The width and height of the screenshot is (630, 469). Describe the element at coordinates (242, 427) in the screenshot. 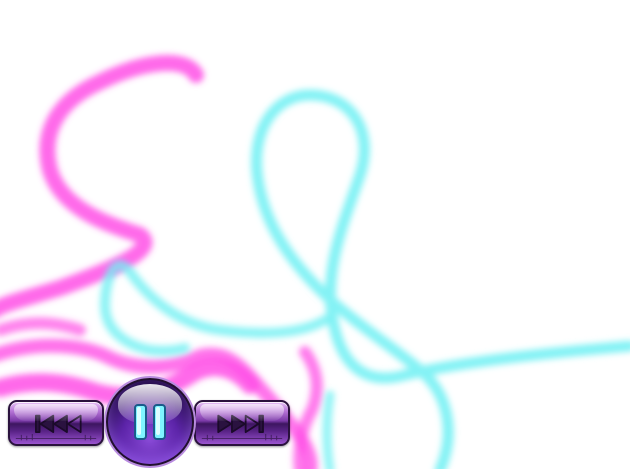

I see `skip-forward-icon` at that location.